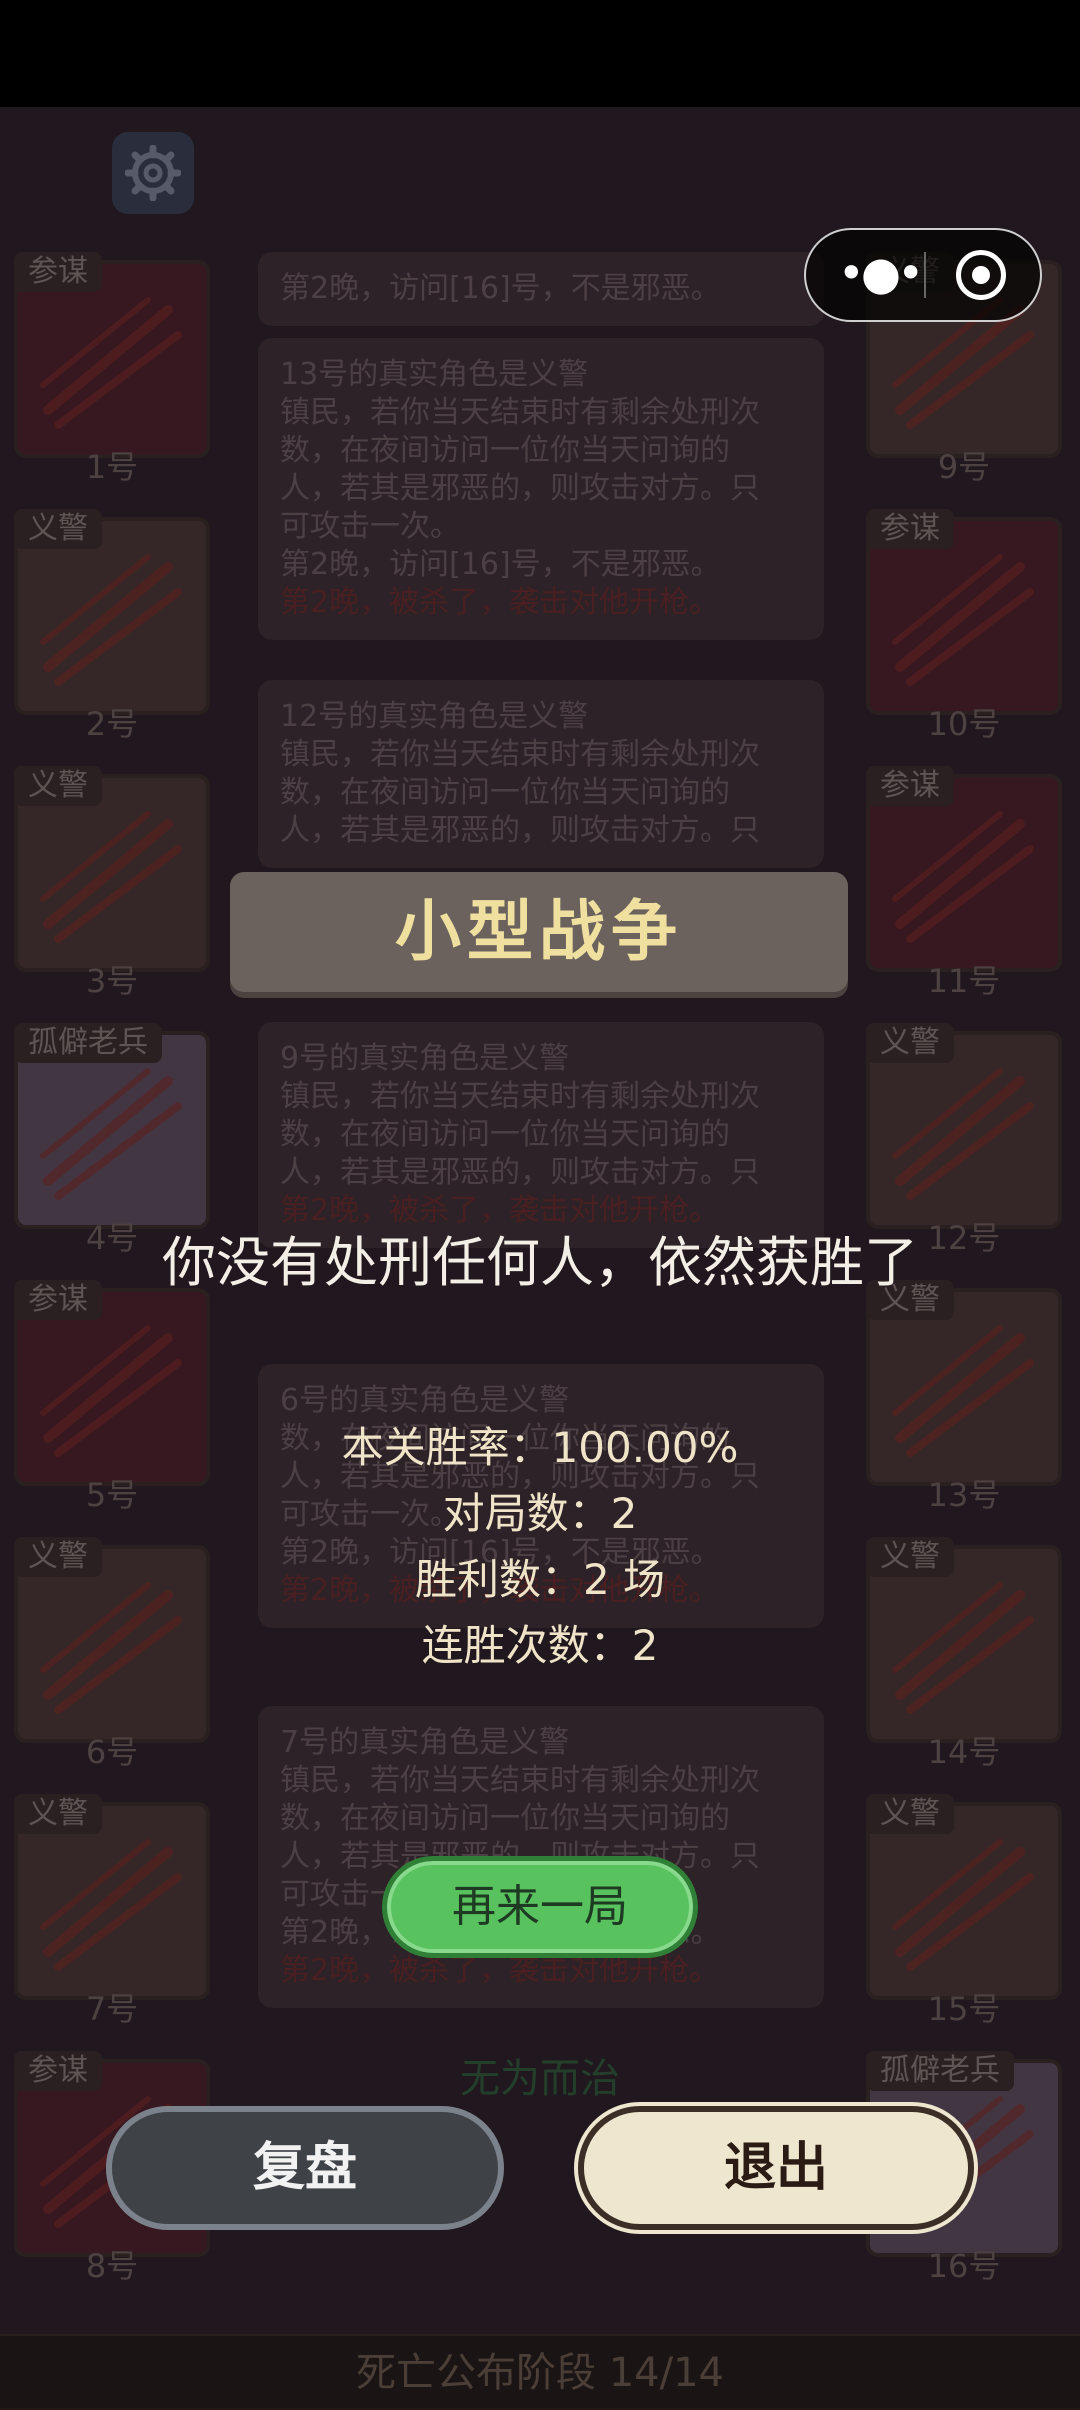 The image size is (1080, 2410). Describe the element at coordinates (540, 53) in the screenshot. I see `status-bar` at that location.